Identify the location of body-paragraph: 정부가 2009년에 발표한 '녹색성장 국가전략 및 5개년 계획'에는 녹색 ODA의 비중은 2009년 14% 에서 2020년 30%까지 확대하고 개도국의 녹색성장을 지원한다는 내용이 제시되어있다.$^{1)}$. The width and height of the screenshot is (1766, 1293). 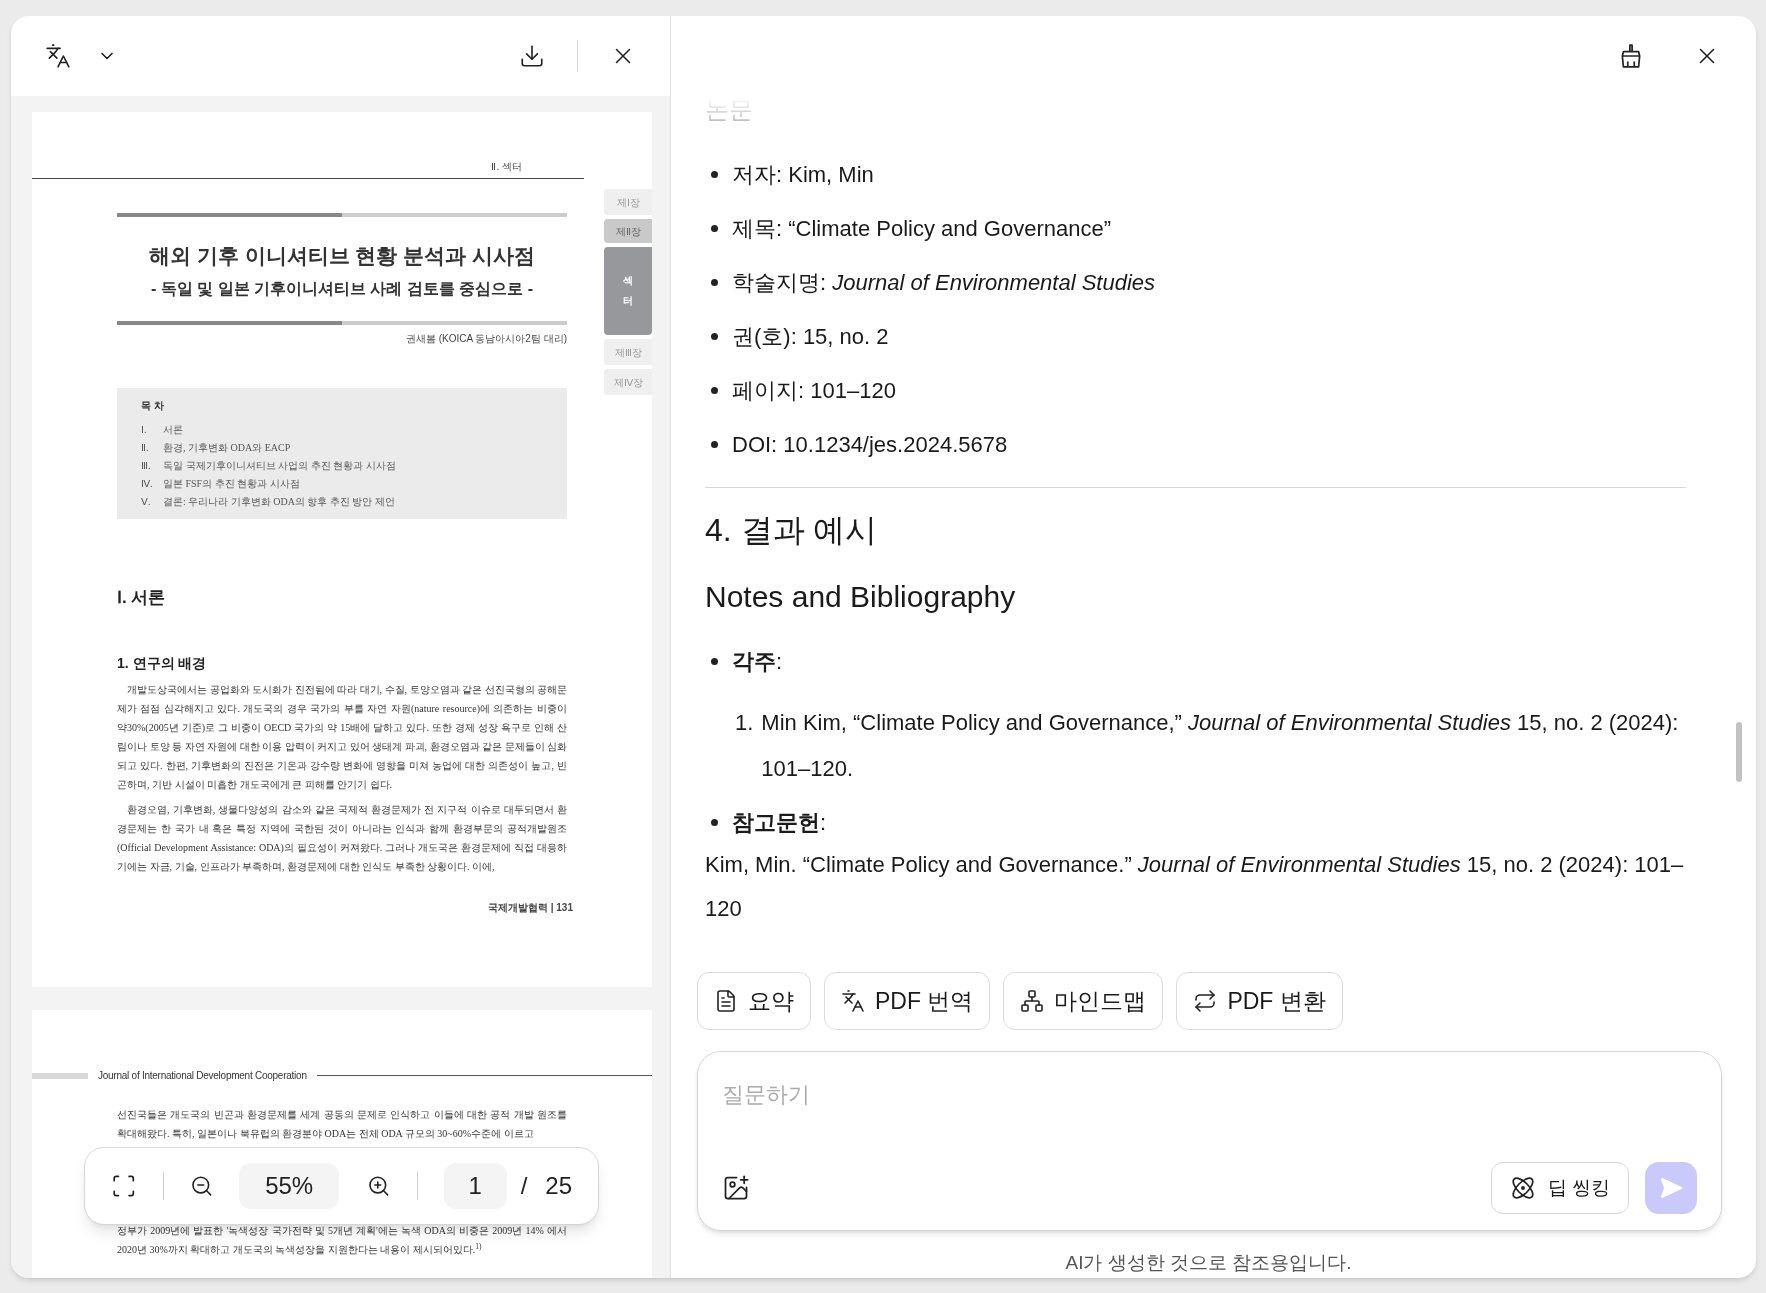
(342, 1240).